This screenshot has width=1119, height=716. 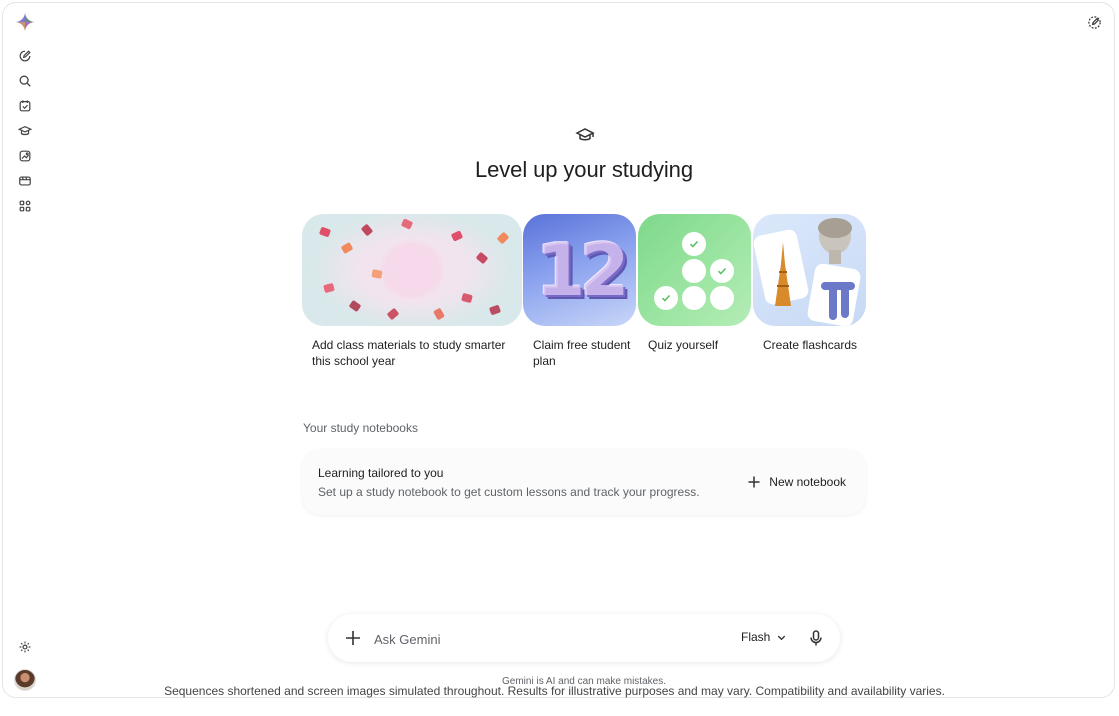 I want to click on card-label: Quiz yourself, so click(x=683, y=345).